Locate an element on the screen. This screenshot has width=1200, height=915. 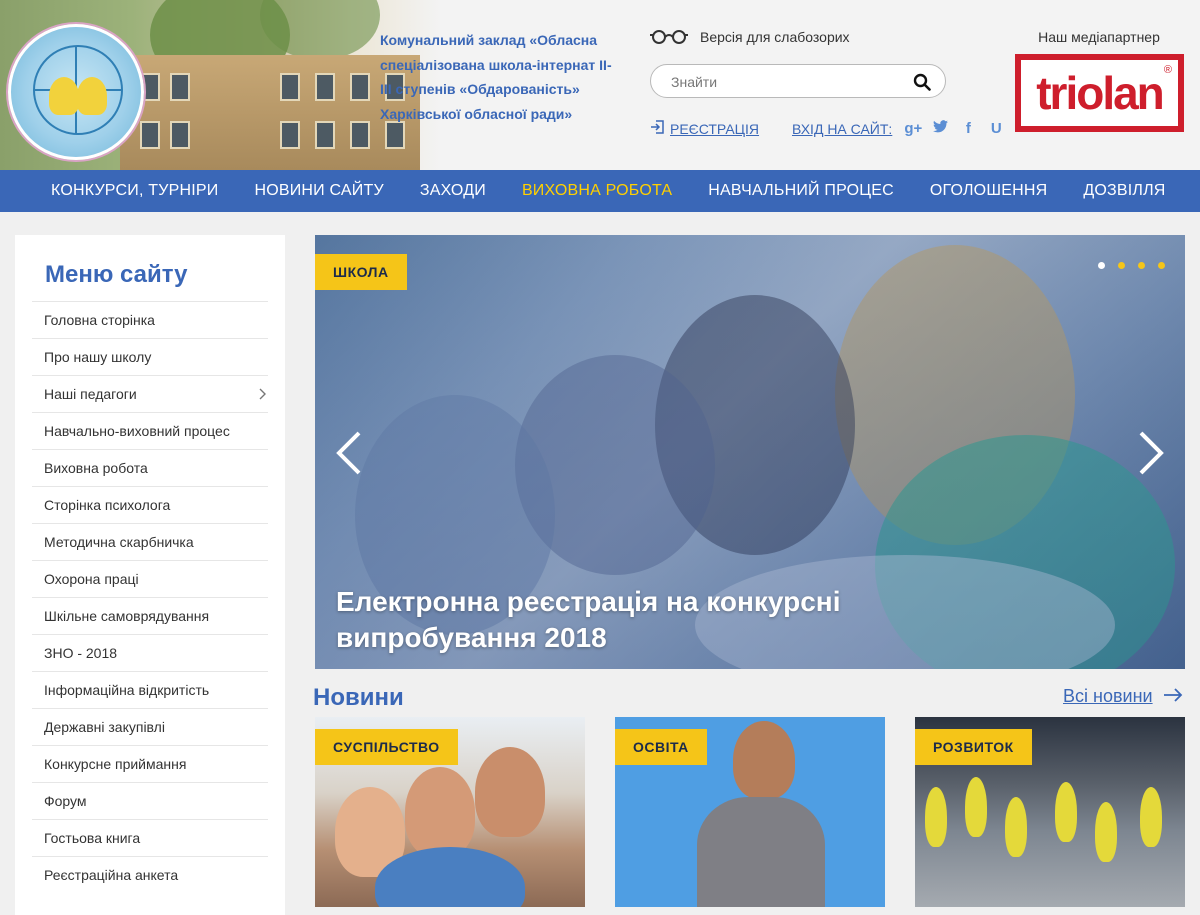
registered-mark: ® is located at coordinates (1167, 70).